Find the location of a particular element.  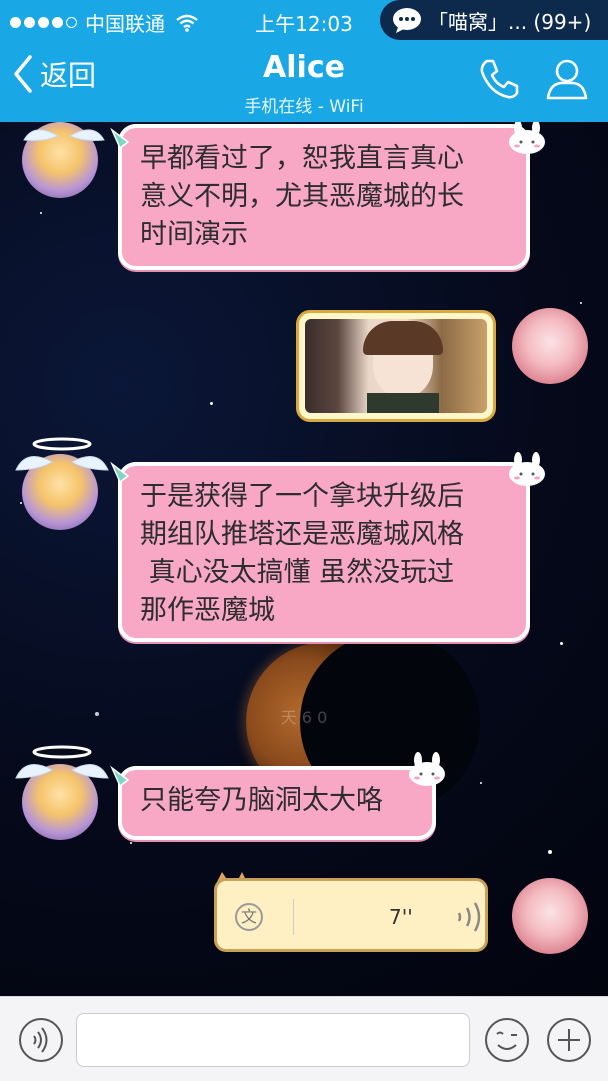

carrier-name: 中国联通 is located at coordinates (125, 24).